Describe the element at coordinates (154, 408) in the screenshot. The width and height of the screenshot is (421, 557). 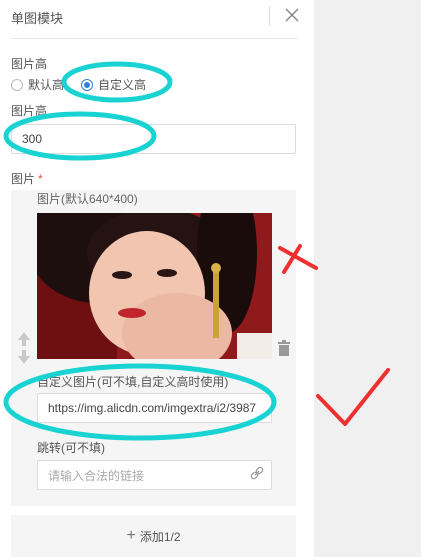
I see `custom-image-url-input: https://img.alicdn.com/imgextra/i2/3987` at that location.